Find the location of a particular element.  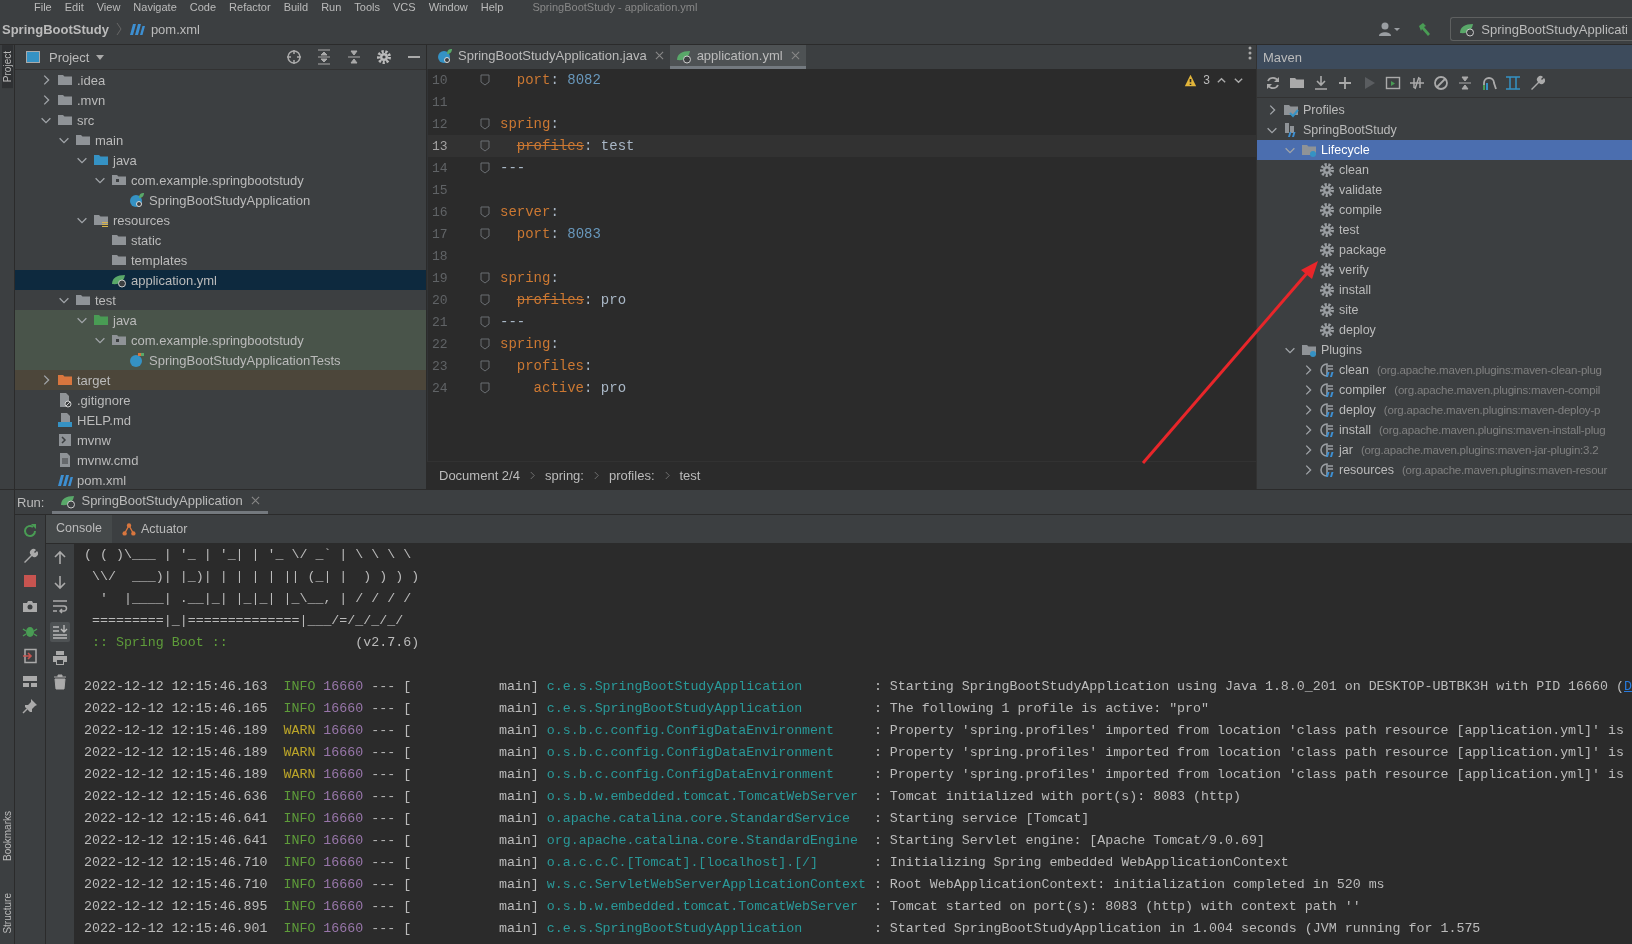

menu-item: File is located at coordinates (43, 7).